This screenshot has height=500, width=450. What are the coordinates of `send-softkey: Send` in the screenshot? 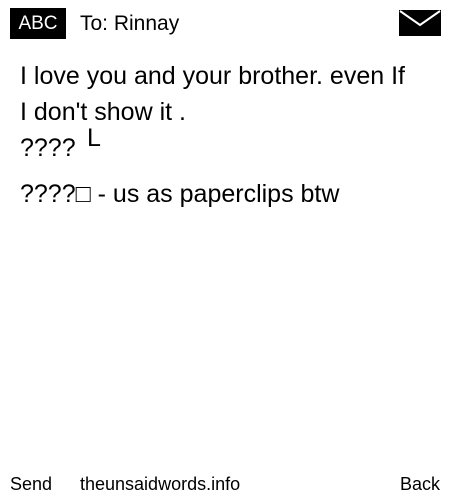 It's located at (31, 484).